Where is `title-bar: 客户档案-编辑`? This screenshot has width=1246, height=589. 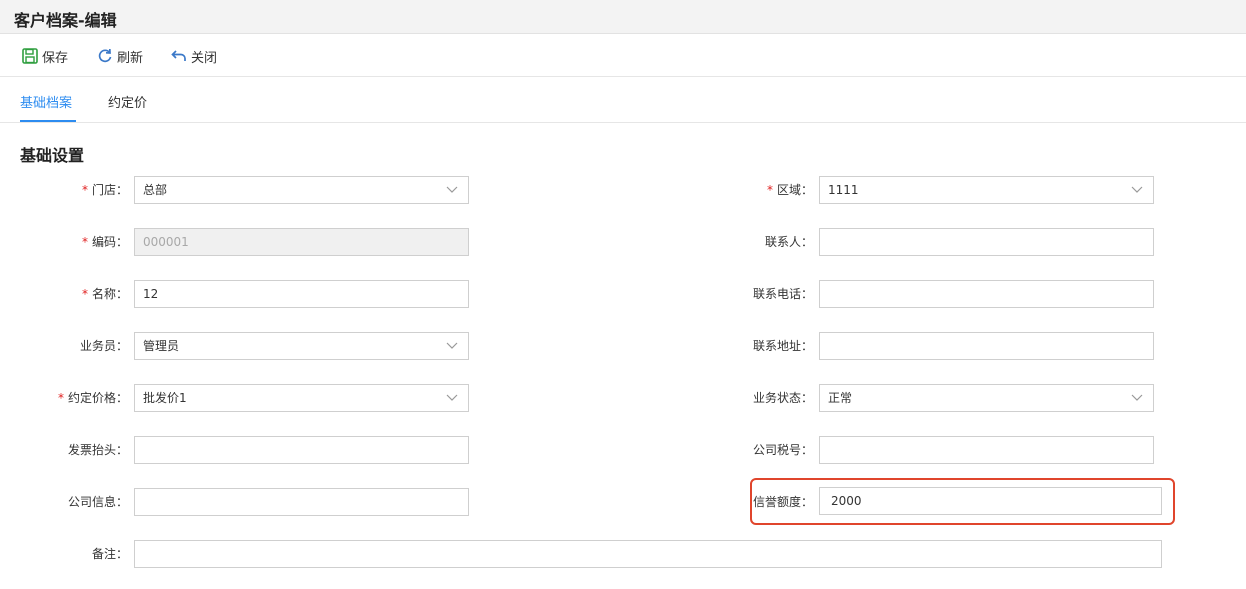
title-bar: 客户档案-编辑 is located at coordinates (623, 17).